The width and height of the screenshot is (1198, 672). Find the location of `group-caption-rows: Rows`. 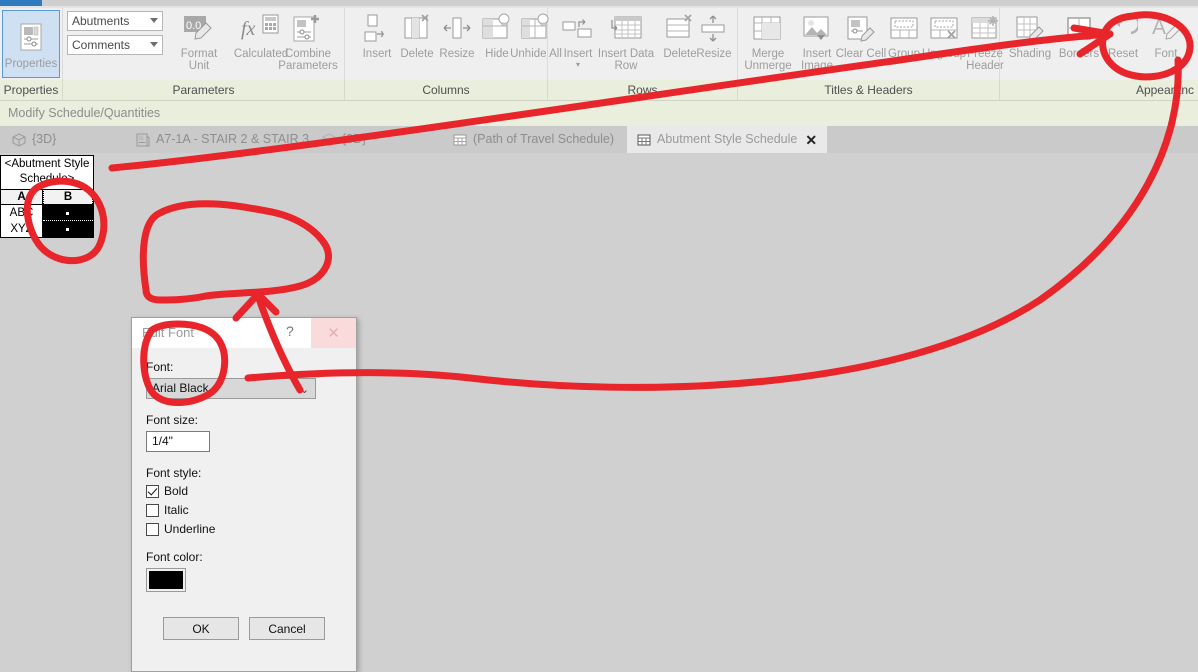

group-caption-rows: Rows is located at coordinates (643, 90).